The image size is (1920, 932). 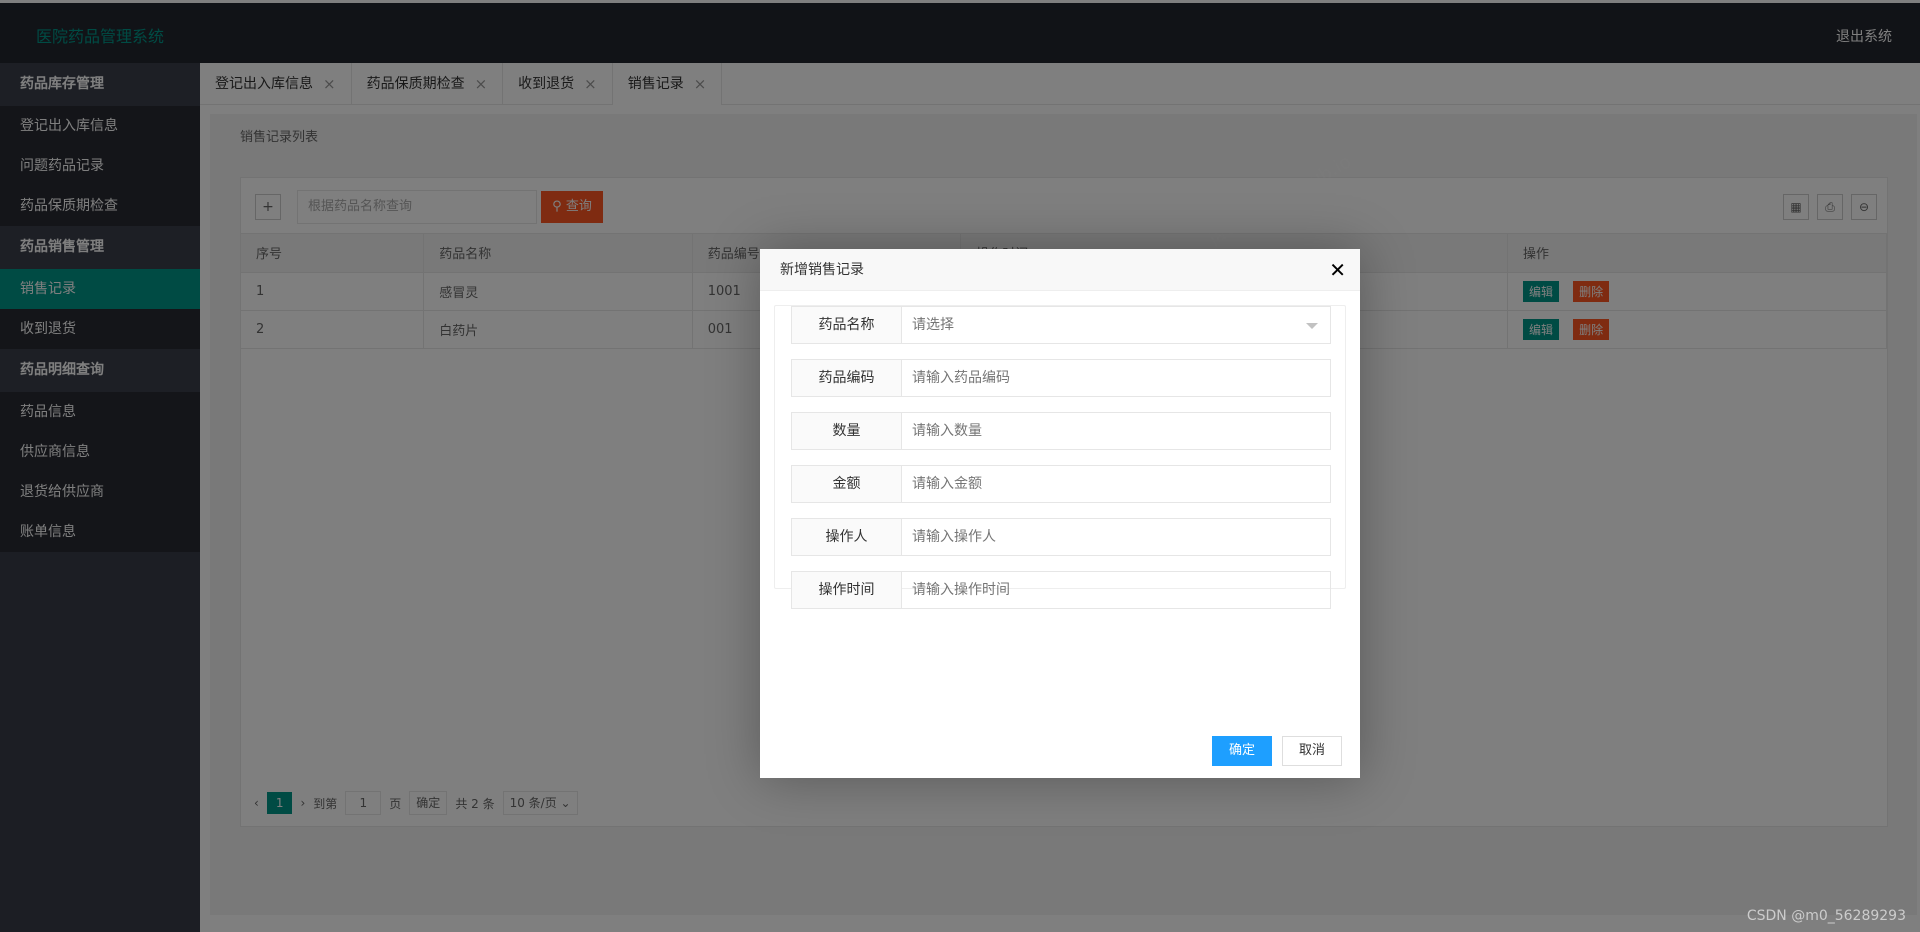 I want to click on cancel-button: 取消, so click(x=1312, y=751).